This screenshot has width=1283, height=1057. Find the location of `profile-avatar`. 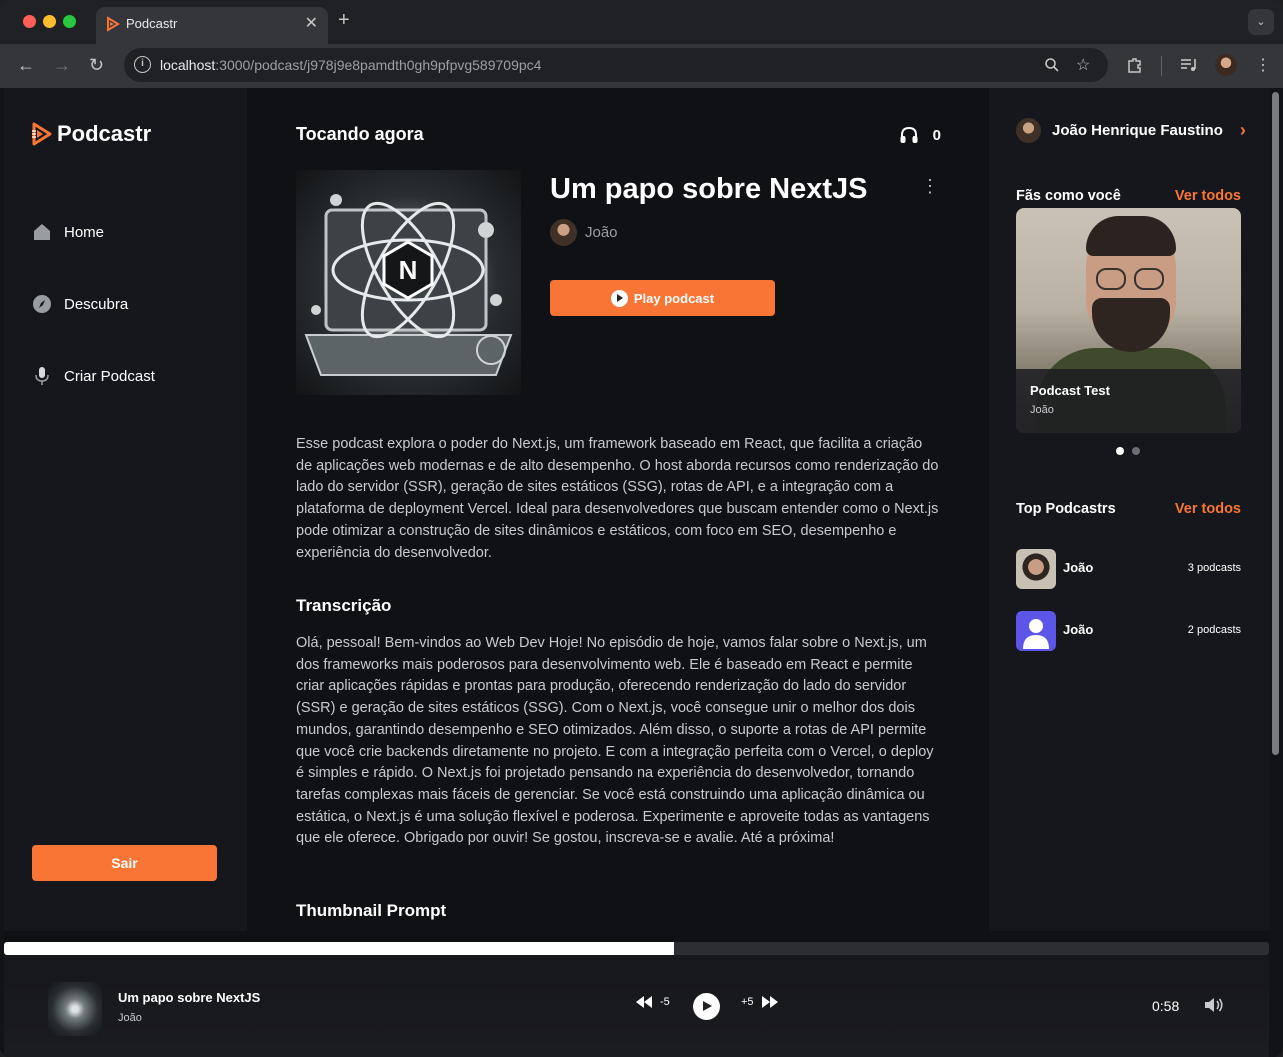

profile-avatar is located at coordinates (1226, 65).